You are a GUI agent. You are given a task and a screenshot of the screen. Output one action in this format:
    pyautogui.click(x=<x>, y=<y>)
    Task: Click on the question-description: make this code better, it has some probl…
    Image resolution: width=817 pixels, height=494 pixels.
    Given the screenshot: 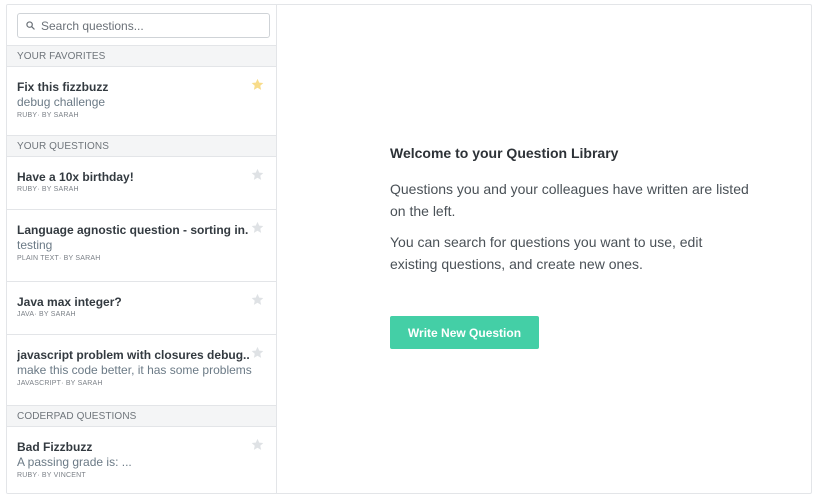 What is the action you would take?
    pyautogui.click(x=134, y=370)
    